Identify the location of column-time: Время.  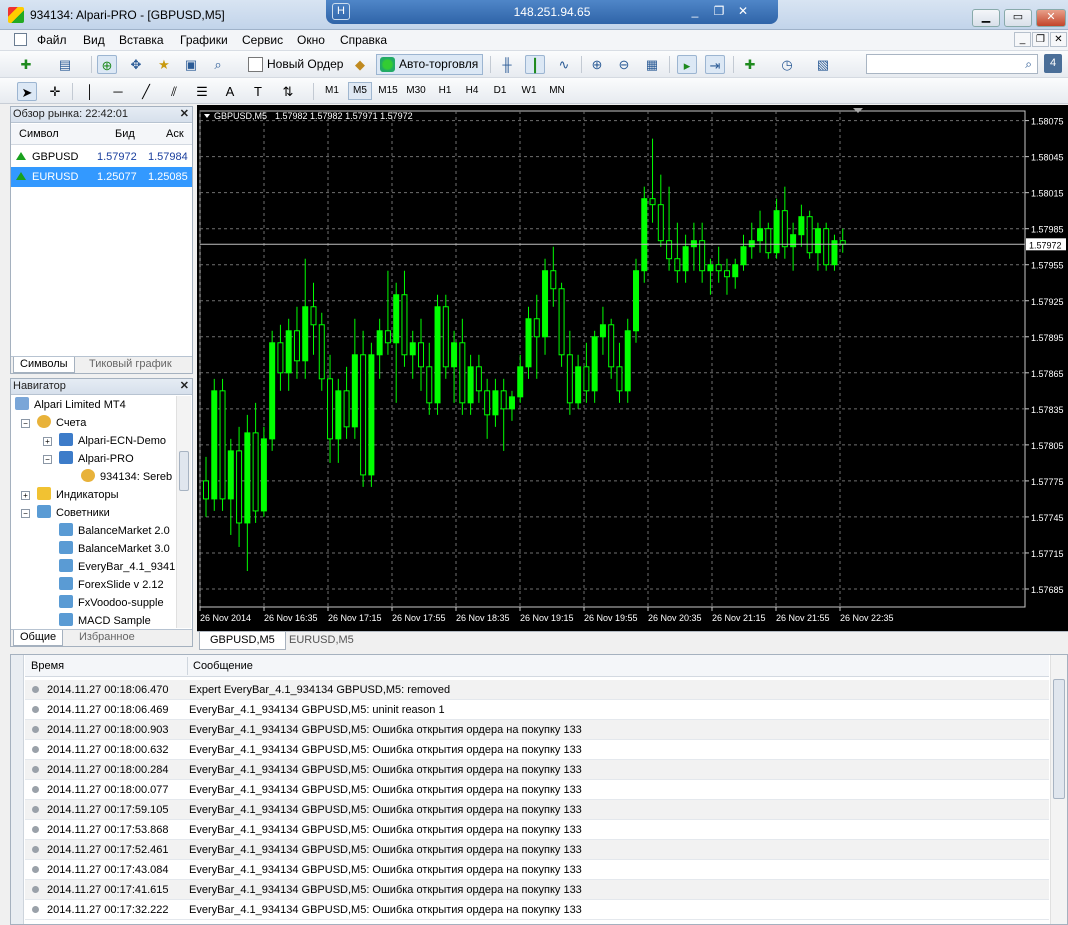
(47, 666).